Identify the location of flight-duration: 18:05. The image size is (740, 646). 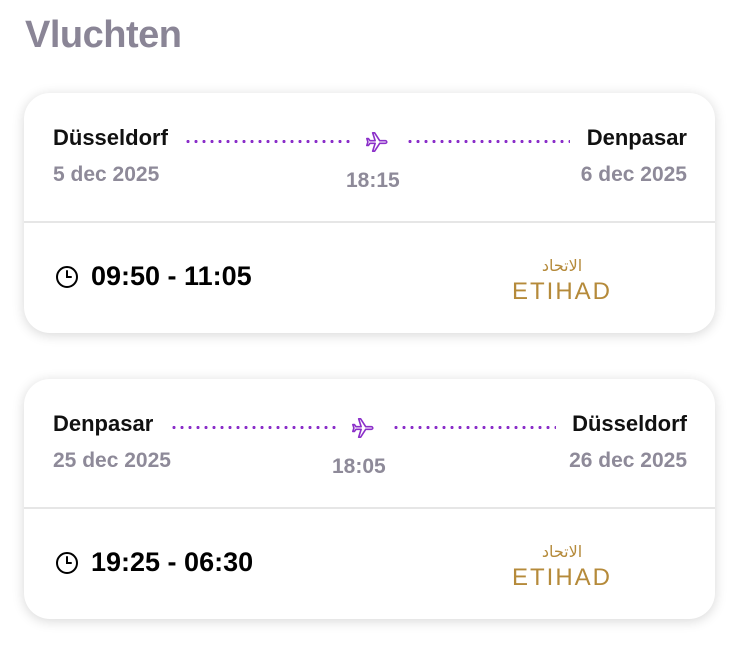
(359, 466).